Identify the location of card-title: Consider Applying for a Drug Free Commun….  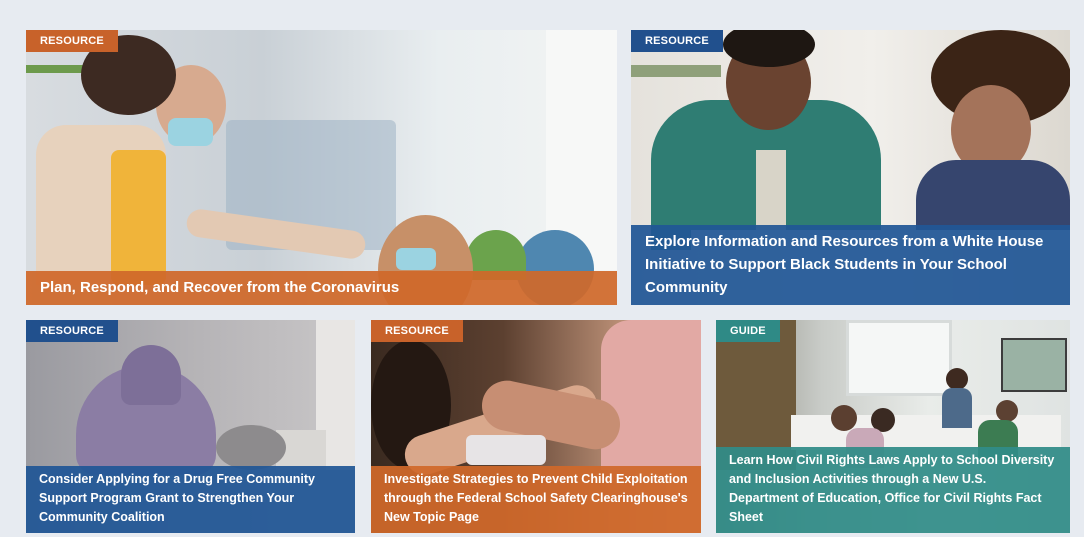
(190, 499).